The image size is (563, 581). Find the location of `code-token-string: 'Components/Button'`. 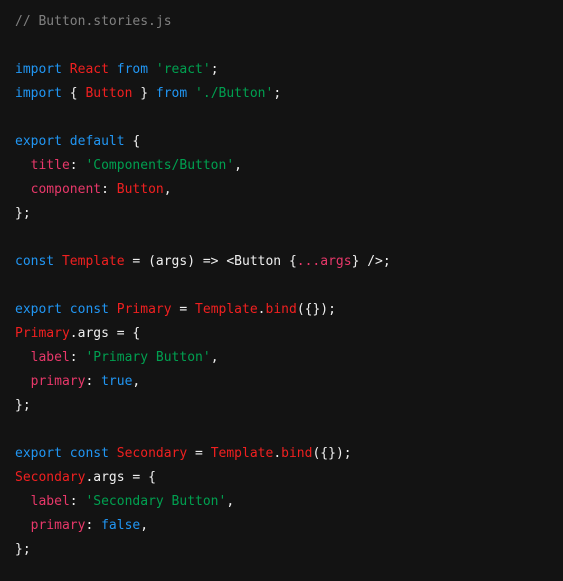

code-token-string: 'Components/Button' is located at coordinates (160, 165).